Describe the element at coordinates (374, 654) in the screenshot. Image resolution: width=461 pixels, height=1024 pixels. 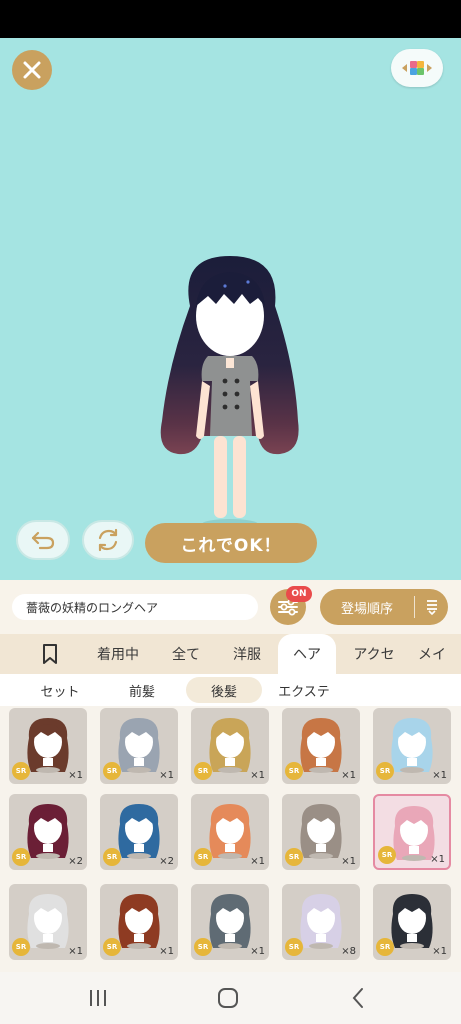
I see `tab-accessories: アクセ` at that location.